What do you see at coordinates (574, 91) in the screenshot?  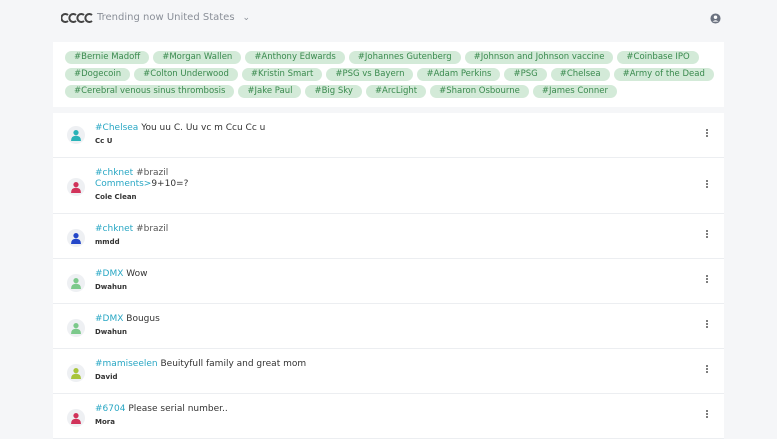 I see `trending-tag: #James Conner` at bounding box center [574, 91].